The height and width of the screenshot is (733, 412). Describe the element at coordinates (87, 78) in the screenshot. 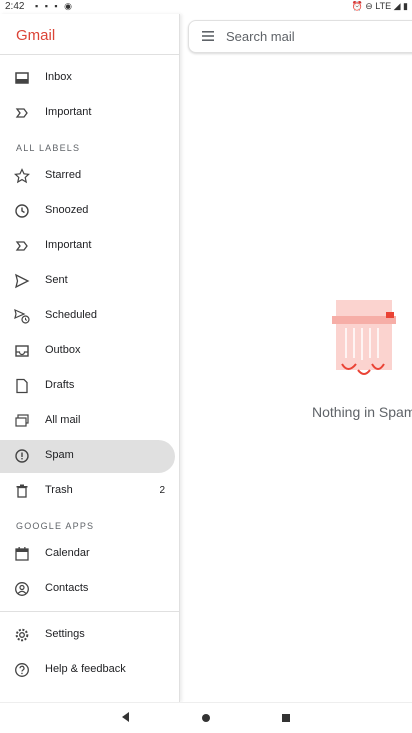

I see `drawer-item-inbox: Inbox` at that location.